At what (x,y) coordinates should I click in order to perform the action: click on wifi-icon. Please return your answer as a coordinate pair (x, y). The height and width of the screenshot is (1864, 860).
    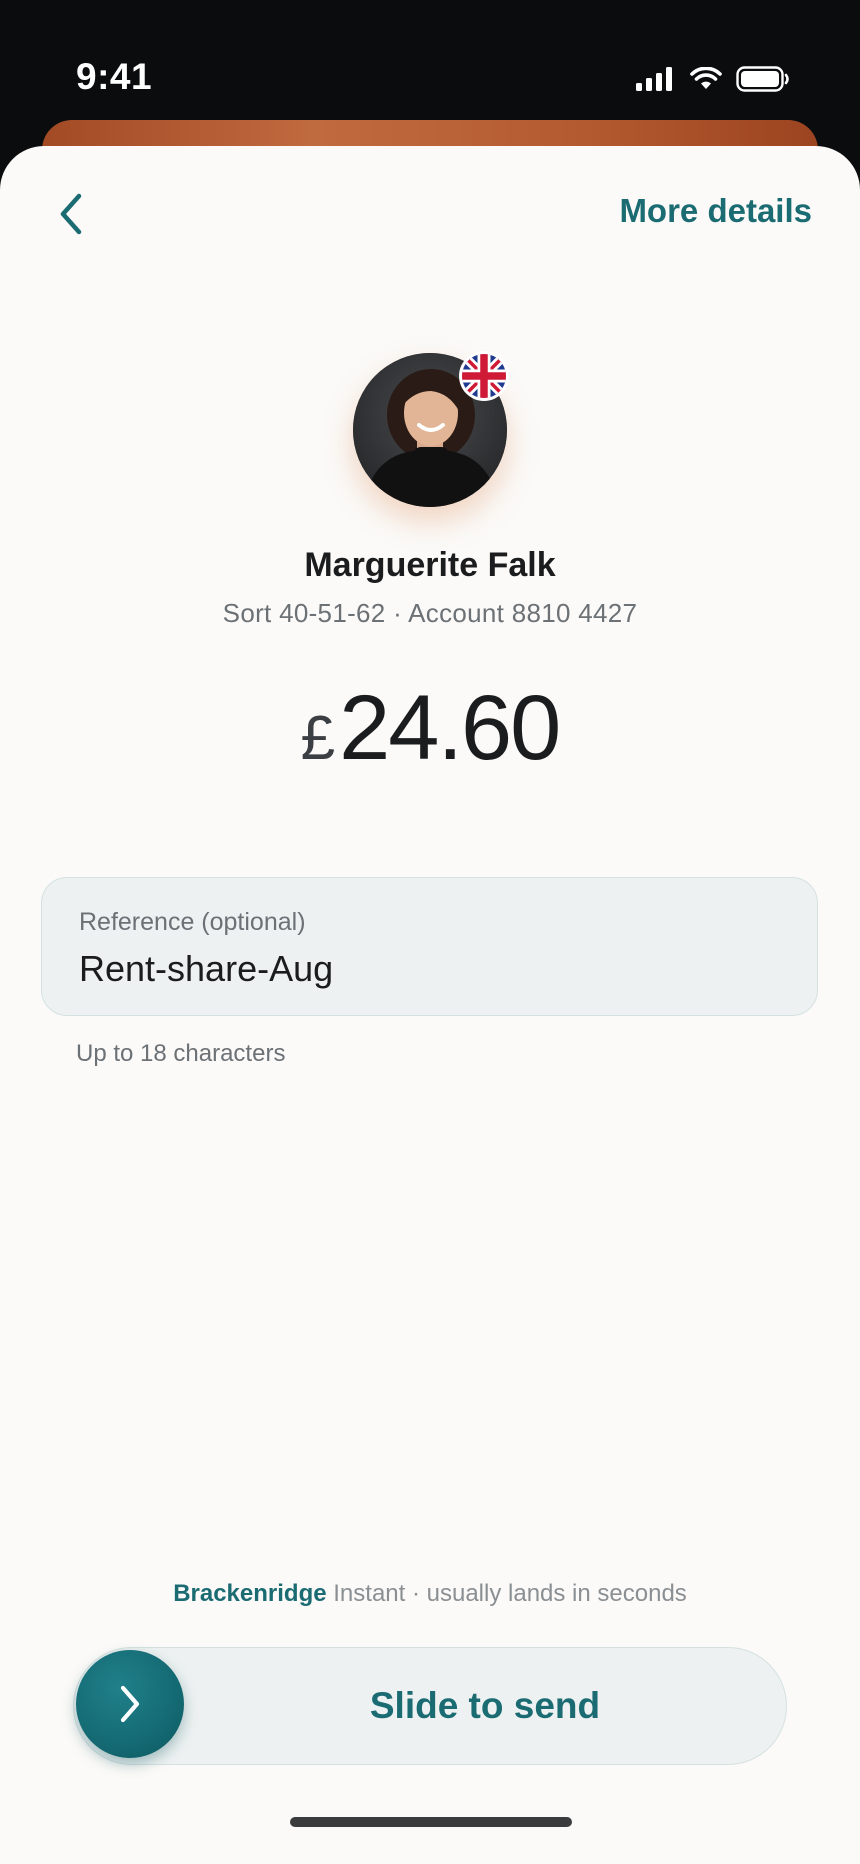
    Looking at the image, I should click on (706, 78).